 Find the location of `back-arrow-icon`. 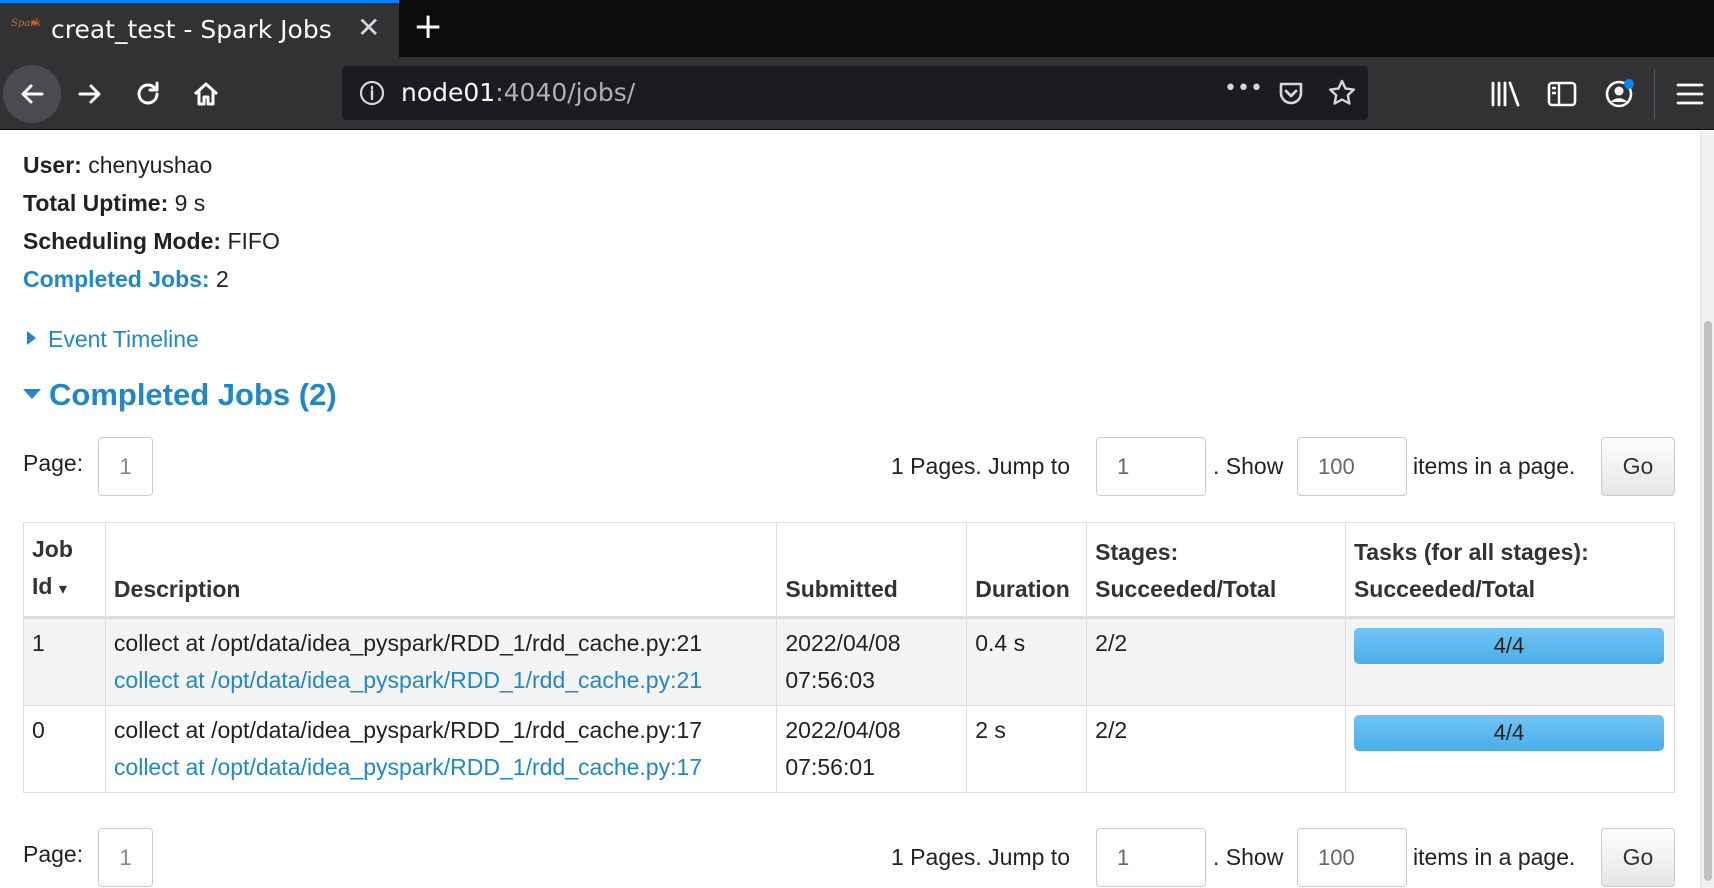

back-arrow-icon is located at coordinates (32, 94).